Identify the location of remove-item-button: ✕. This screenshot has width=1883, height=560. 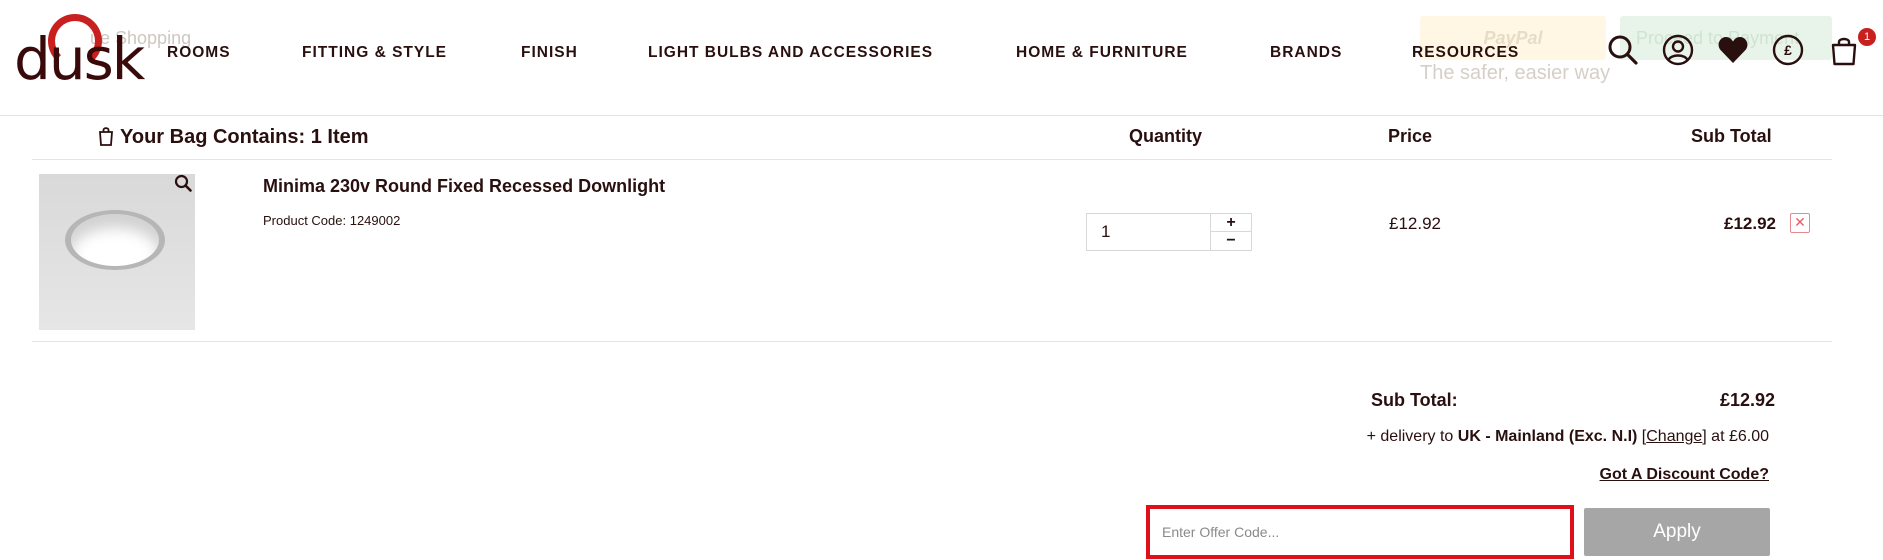
(1800, 223).